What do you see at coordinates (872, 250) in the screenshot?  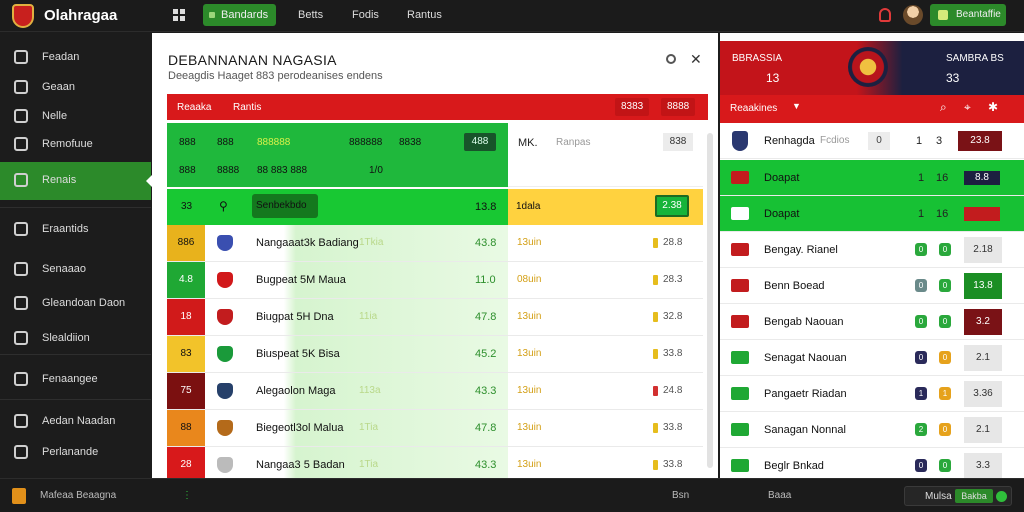 I see `odds-row: Bengay. Rianel 0 0 2.18` at bounding box center [872, 250].